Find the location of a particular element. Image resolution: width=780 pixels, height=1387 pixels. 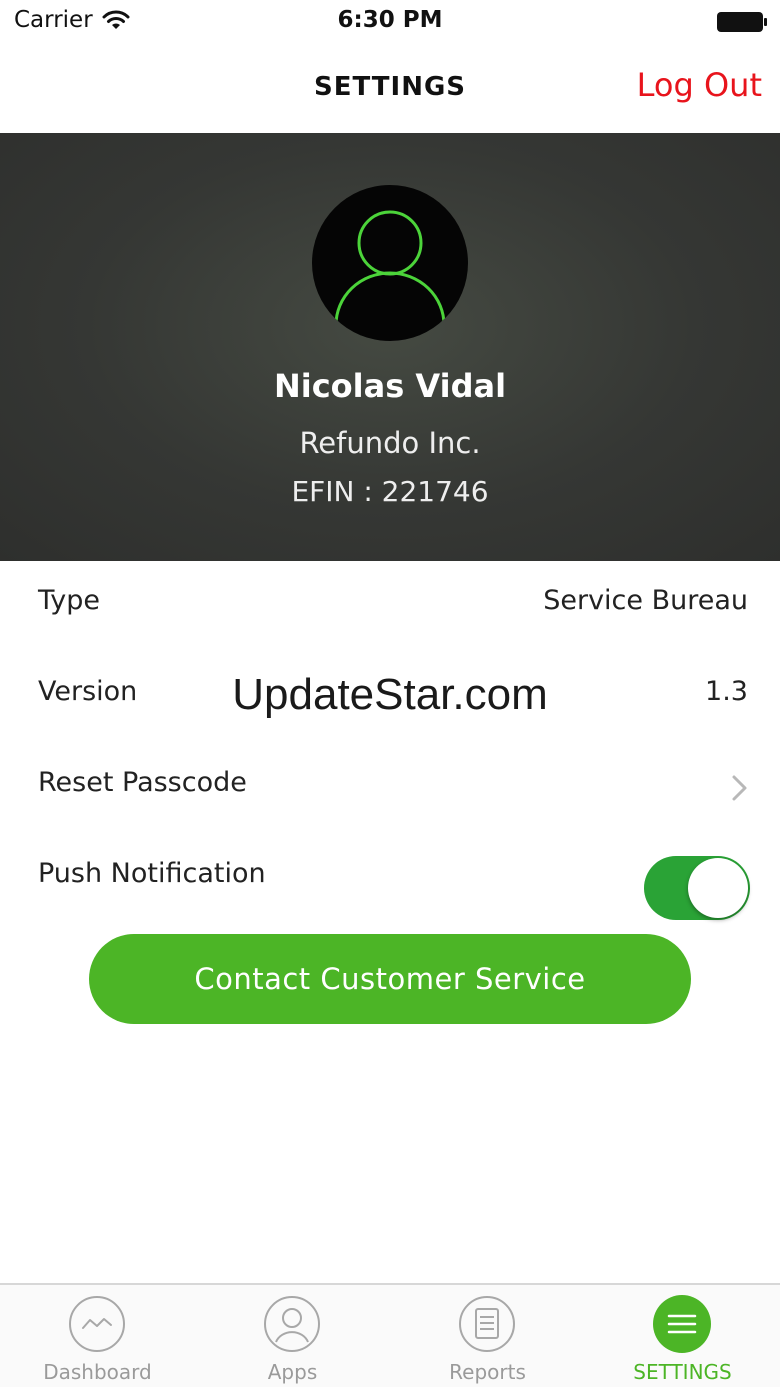

avatar is located at coordinates (390, 263).